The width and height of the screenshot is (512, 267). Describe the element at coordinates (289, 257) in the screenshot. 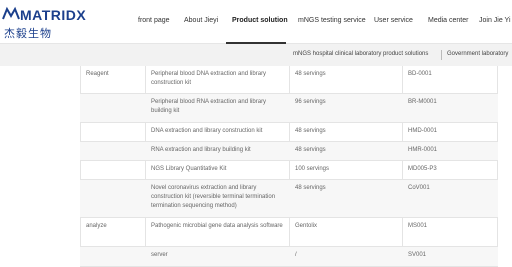

I see `table-row: server / SV001` at that location.